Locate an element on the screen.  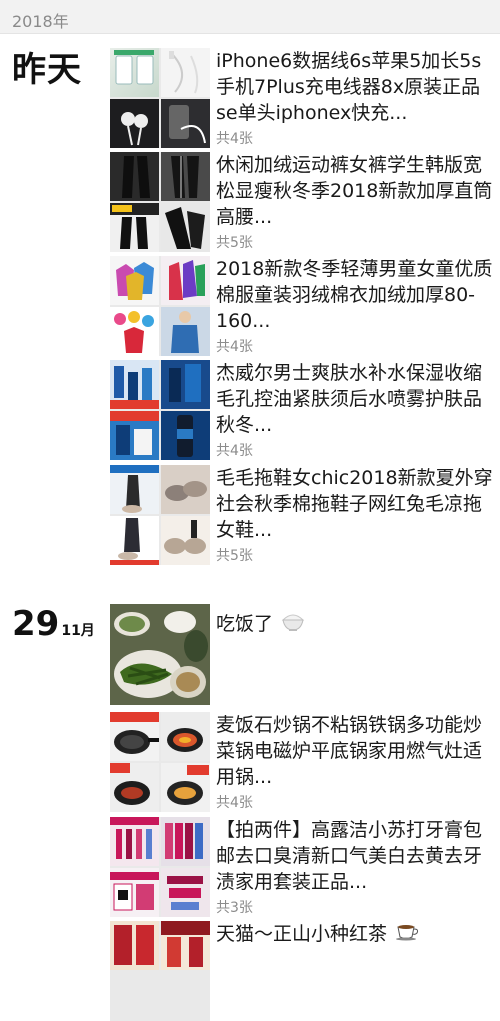
year-label: 2018年 is located at coordinates (40, 21).